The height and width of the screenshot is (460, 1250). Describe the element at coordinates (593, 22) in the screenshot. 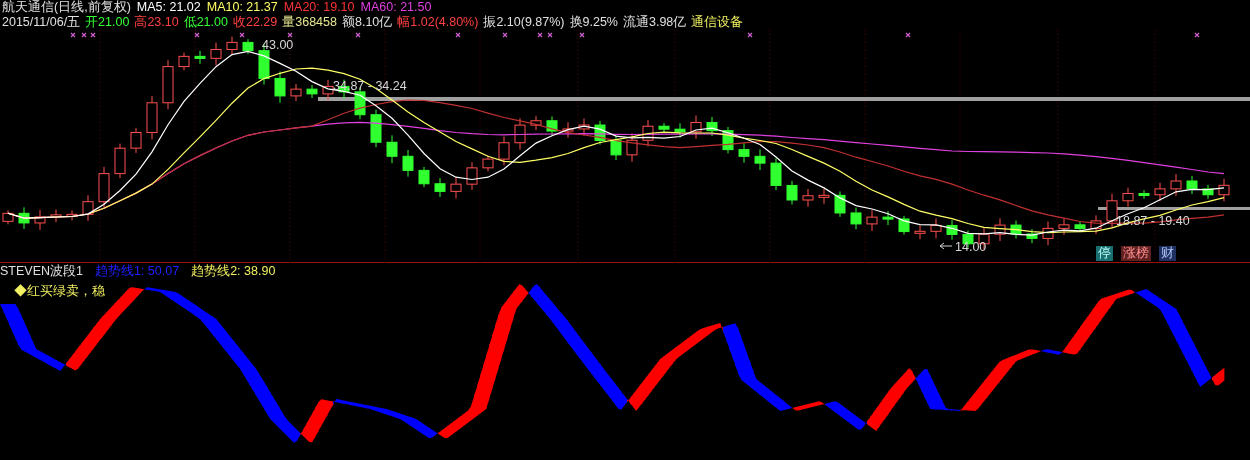

I see `quote-value: 换9.25%` at that location.